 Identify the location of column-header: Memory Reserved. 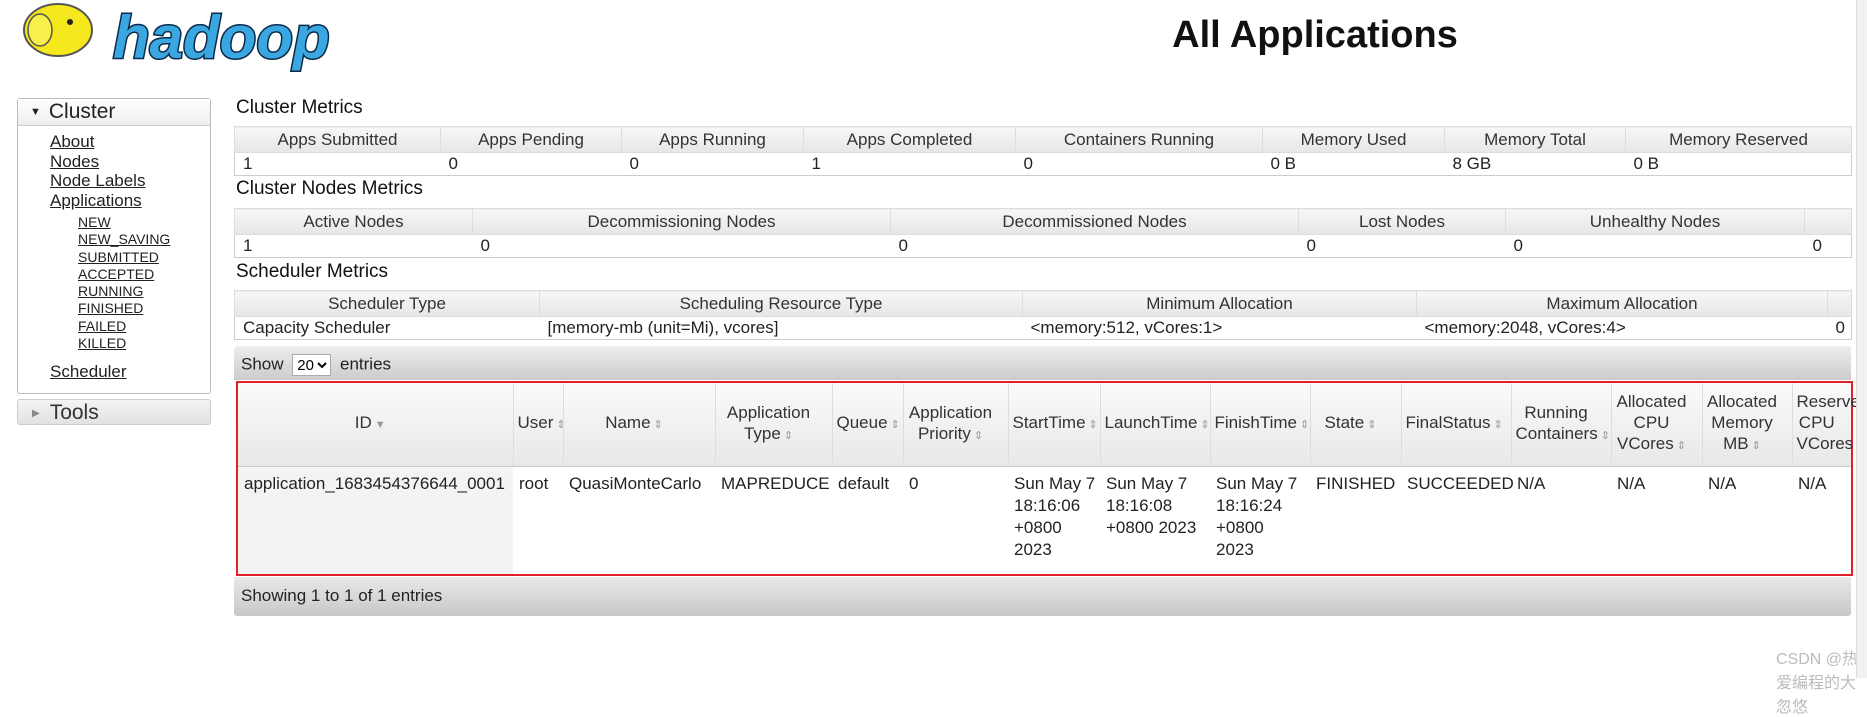
(1739, 140).